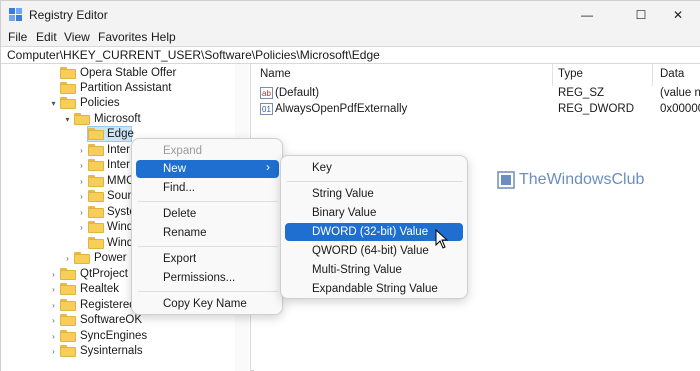 This screenshot has width=700, height=371. Describe the element at coordinates (596, 109) in the screenshot. I see `value-type: REG_DWORD` at that location.